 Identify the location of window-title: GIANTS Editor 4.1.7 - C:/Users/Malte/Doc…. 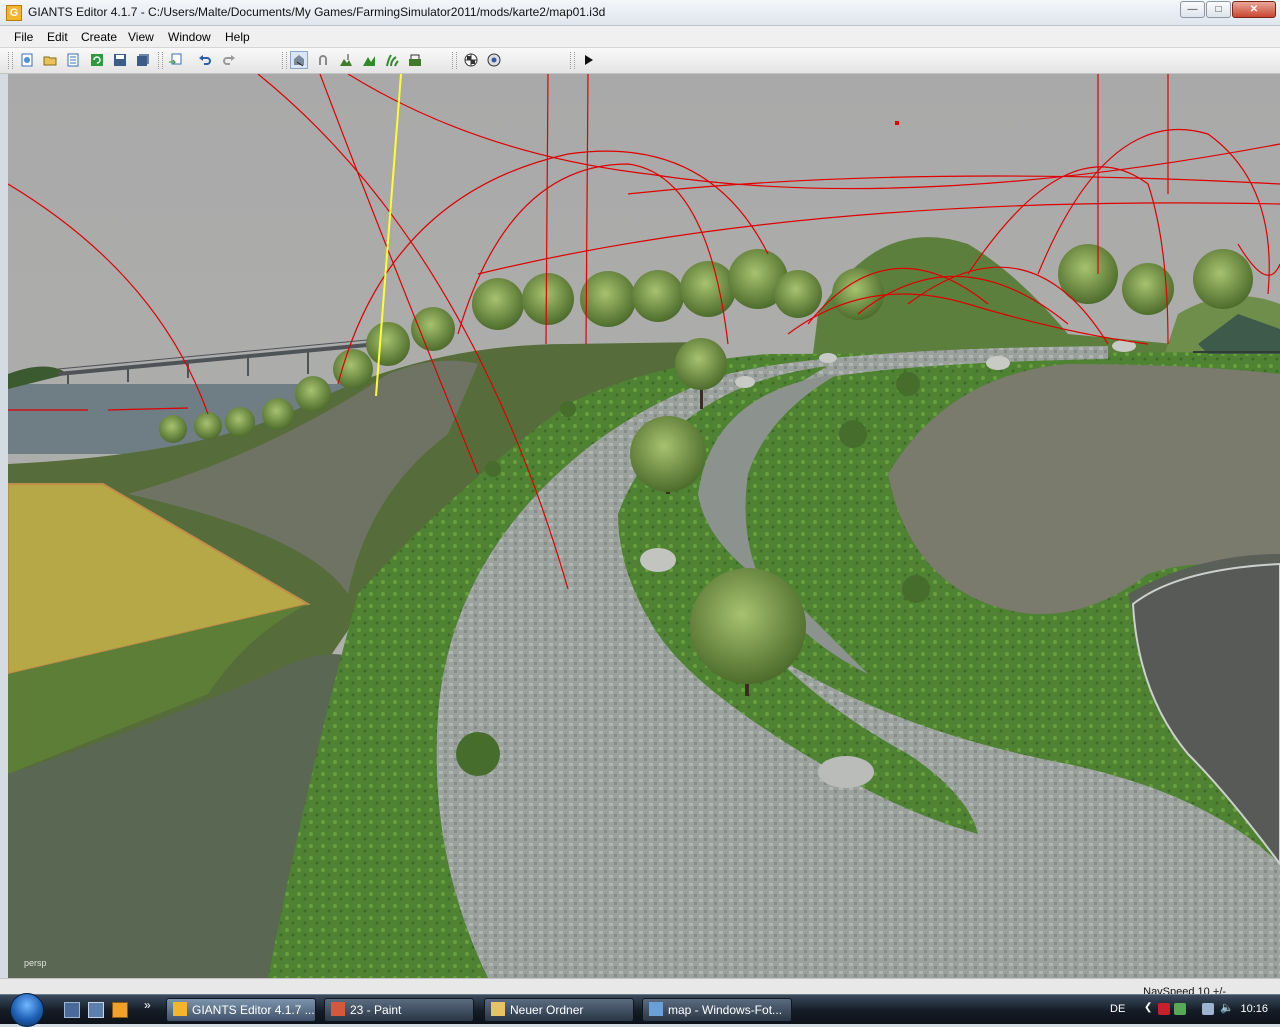
(317, 12).